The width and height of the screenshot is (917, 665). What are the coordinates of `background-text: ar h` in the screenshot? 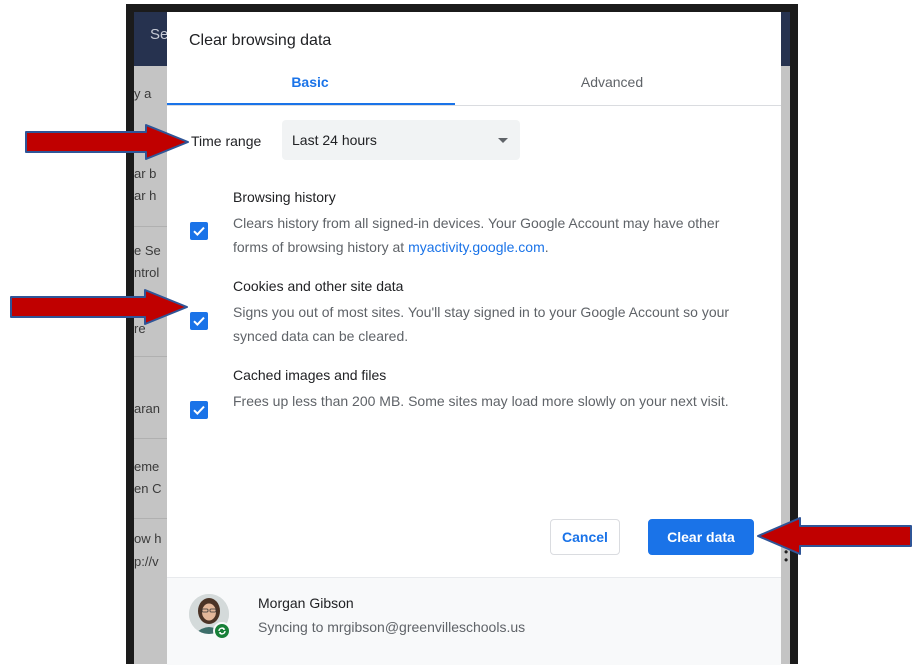 It's located at (145, 195).